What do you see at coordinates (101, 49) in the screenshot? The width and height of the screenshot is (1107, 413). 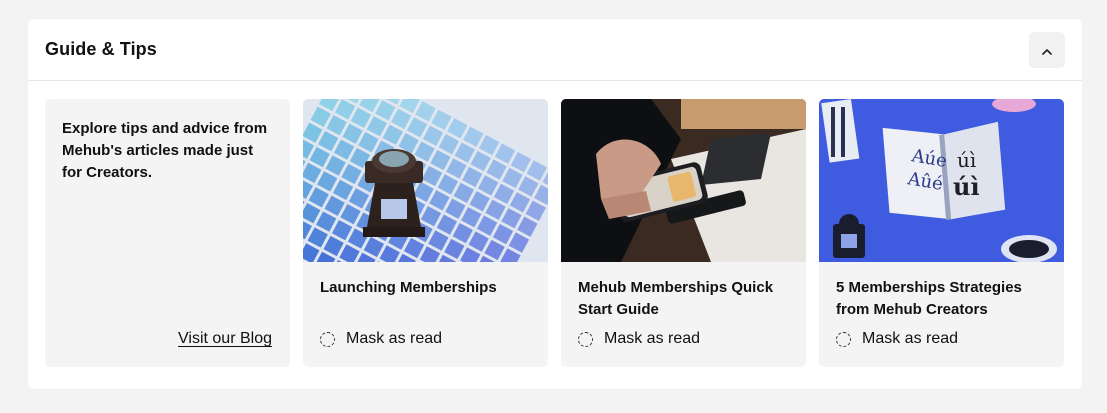 I see `panel-title: Guide & Tips` at bounding box center [101, 49].